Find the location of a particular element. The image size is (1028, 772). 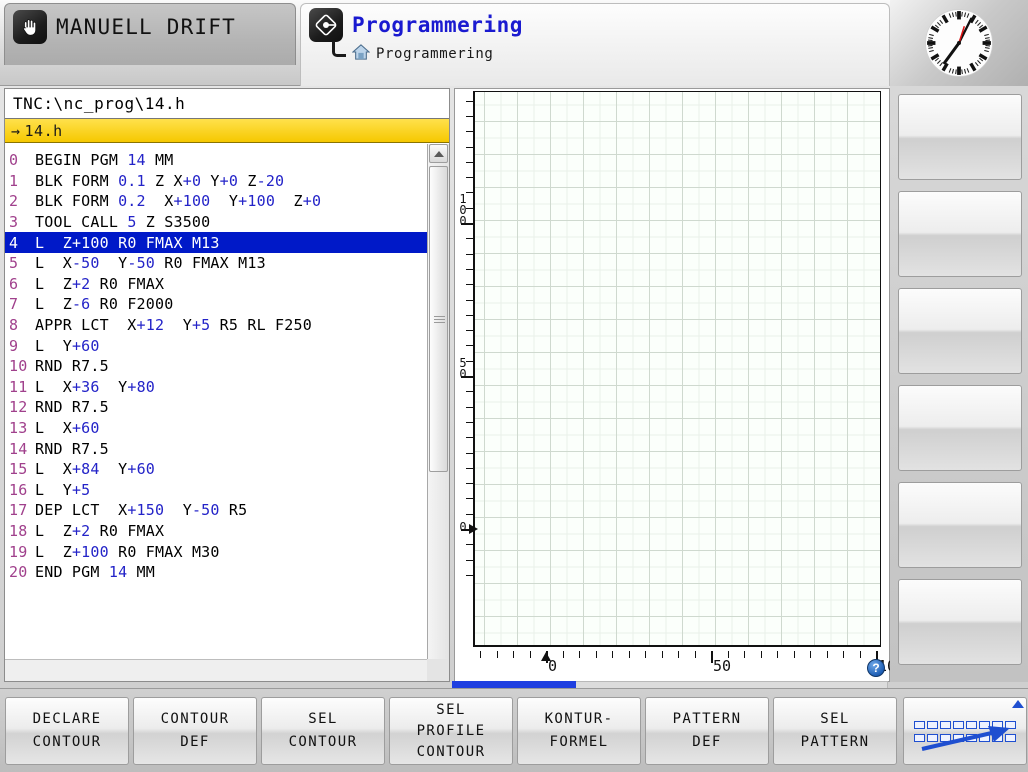

softkey-label-line: PROFILE is located at coordinates (451, 730).